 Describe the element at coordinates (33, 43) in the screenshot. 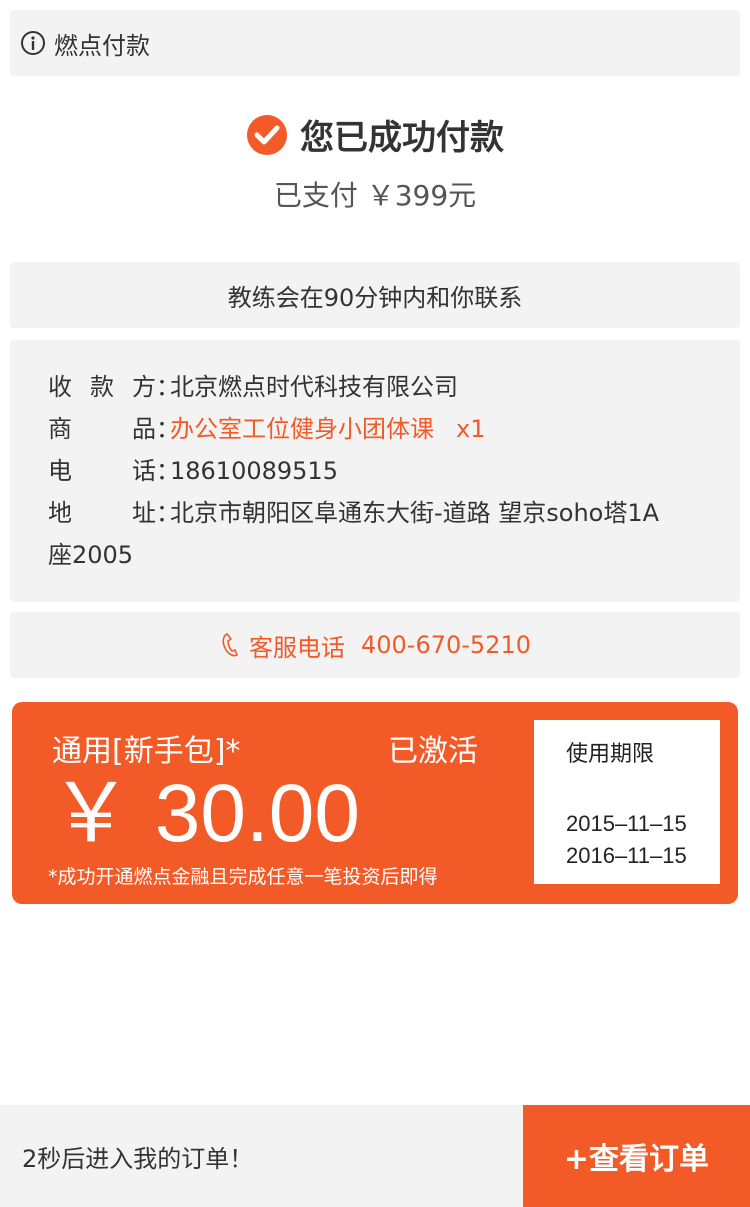

I see `info-icon` at that location.